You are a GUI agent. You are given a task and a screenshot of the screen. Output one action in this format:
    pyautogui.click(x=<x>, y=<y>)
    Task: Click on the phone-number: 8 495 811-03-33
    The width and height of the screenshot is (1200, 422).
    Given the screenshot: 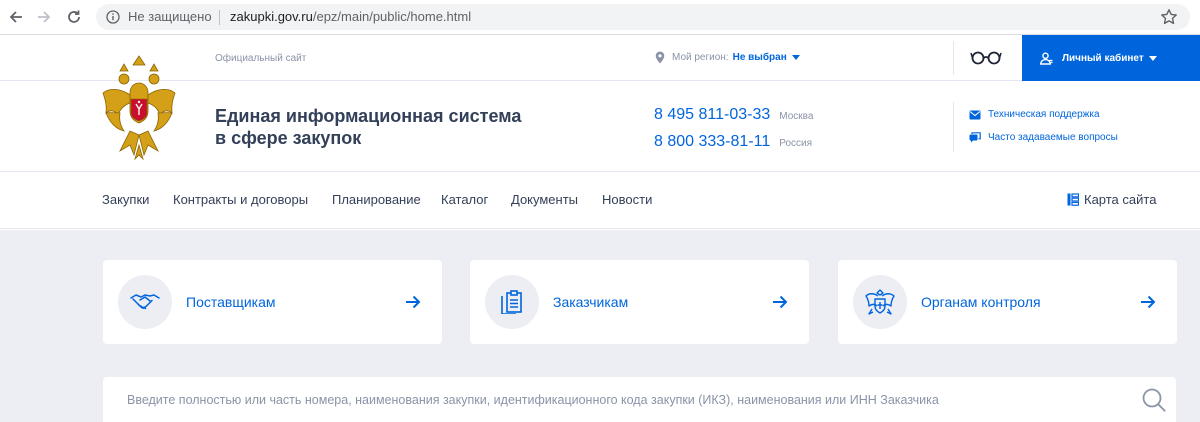 What is the action you would take?
    pyautogui.click(x=712, y=114)
    